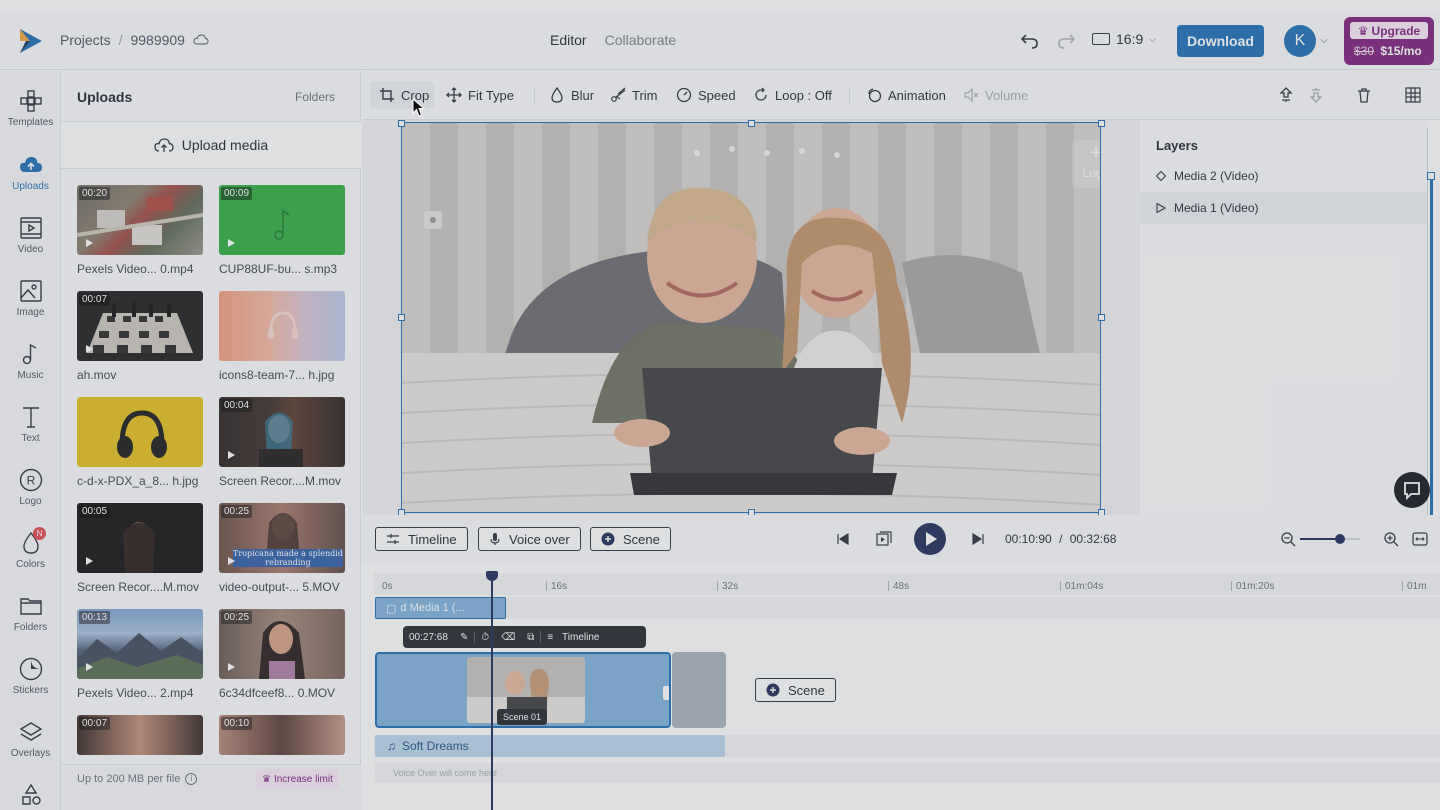 The image size is (1440, 810). Describe the element at coordinates (792, 95) in the screenshot. I see `loop-toggle: Loop : Off` at that location.